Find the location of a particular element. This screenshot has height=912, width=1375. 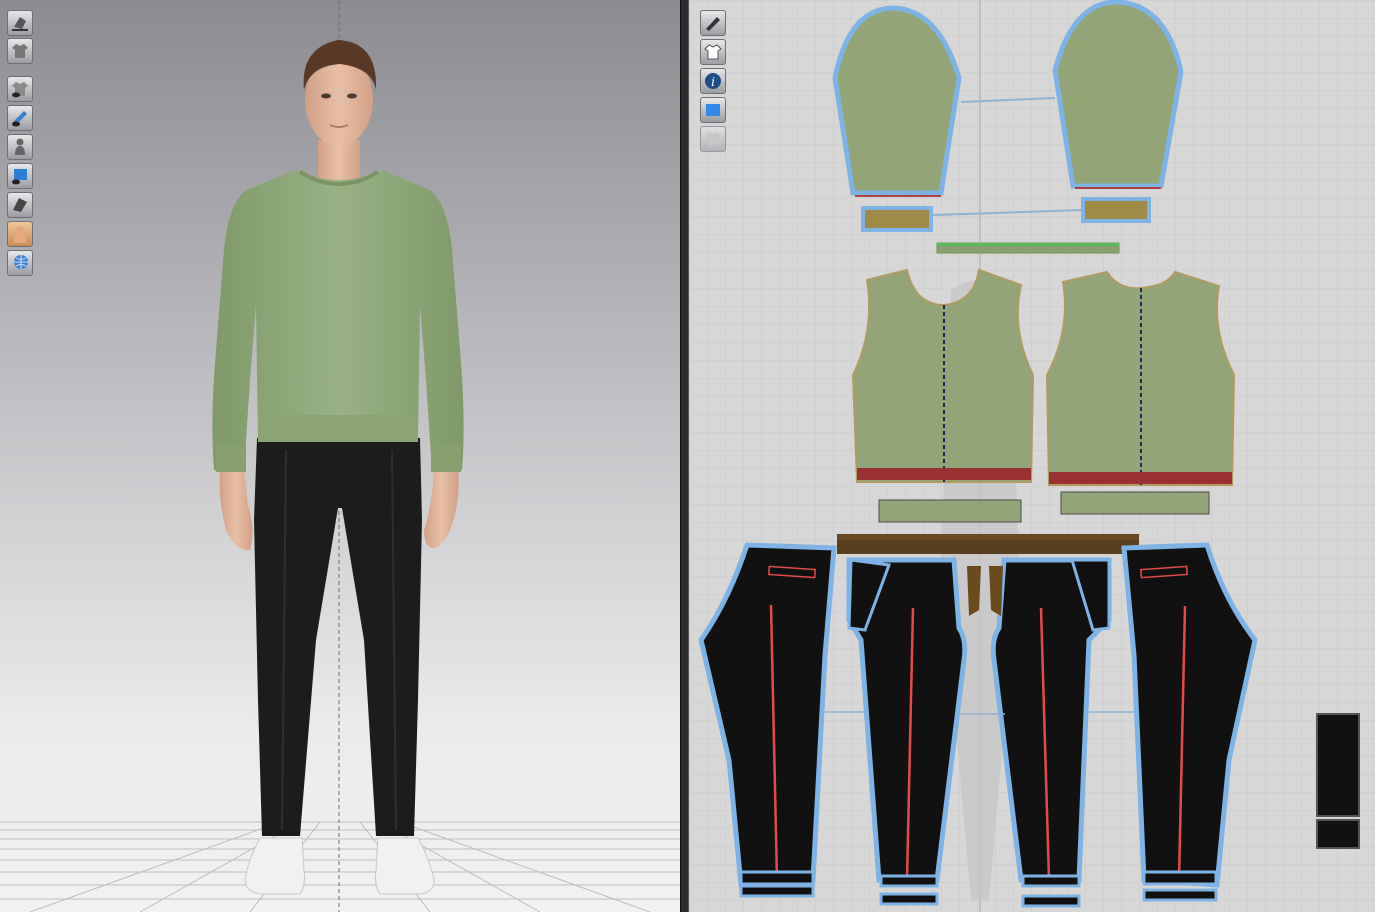

pants is located at coordinates (338, 637).